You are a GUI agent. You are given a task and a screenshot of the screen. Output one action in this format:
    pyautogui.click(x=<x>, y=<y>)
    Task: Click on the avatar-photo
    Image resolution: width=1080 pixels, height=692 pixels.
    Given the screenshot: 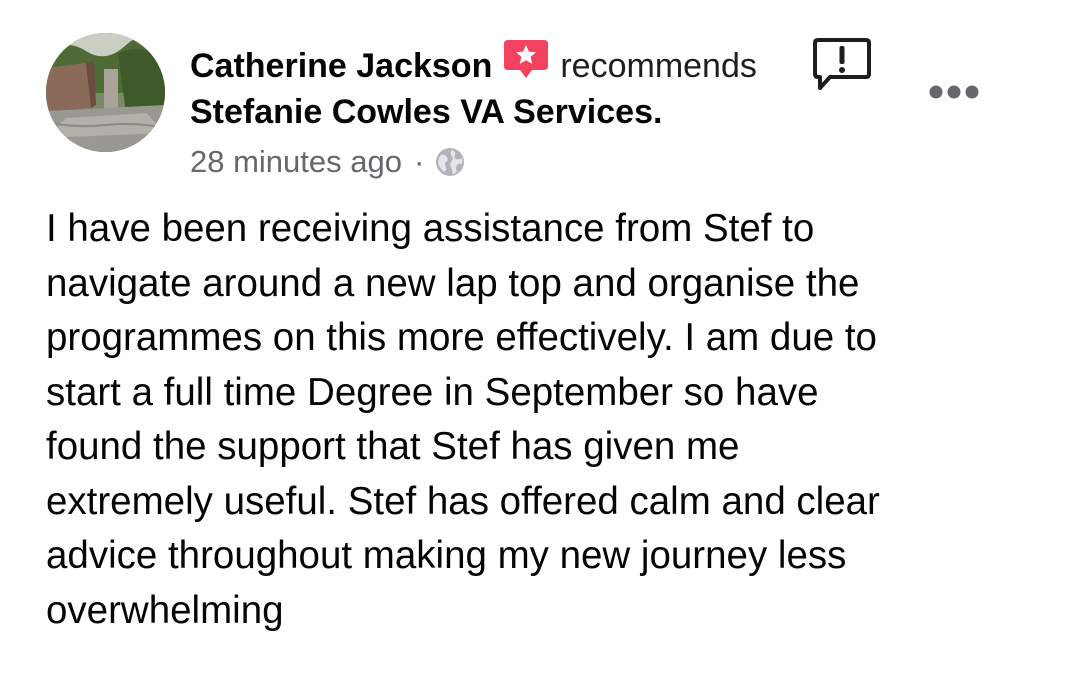 What is the action you would take?
    pyautogui.click(x=105, y=92)
    